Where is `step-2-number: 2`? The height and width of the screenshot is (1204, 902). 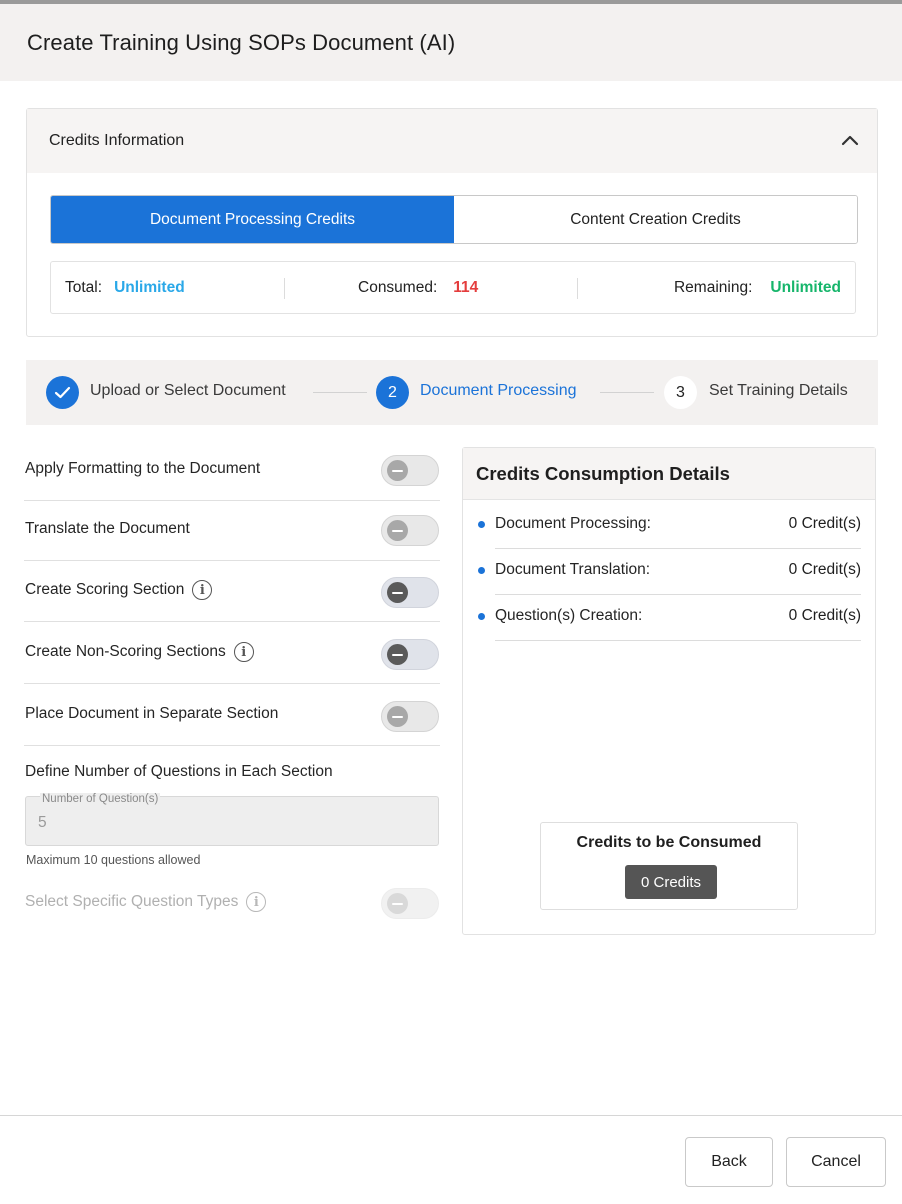 step-2-number: 2 is located at coordinates (392, 392).